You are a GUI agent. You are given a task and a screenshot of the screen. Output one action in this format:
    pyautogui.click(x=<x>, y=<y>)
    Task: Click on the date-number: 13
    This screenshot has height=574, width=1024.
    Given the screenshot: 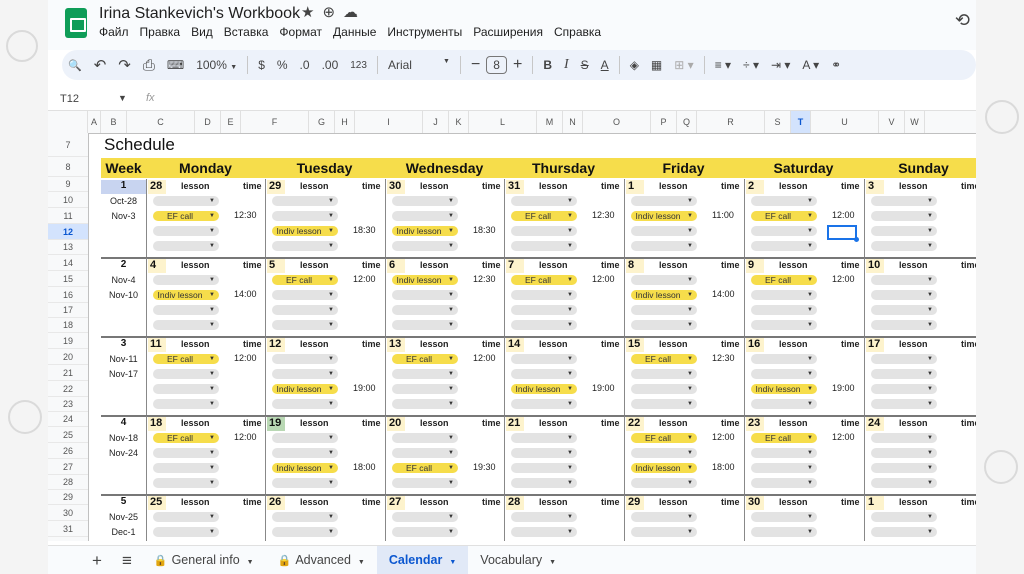 What is the action you would take?
    pyautogui.click(x=396, y=345)
    